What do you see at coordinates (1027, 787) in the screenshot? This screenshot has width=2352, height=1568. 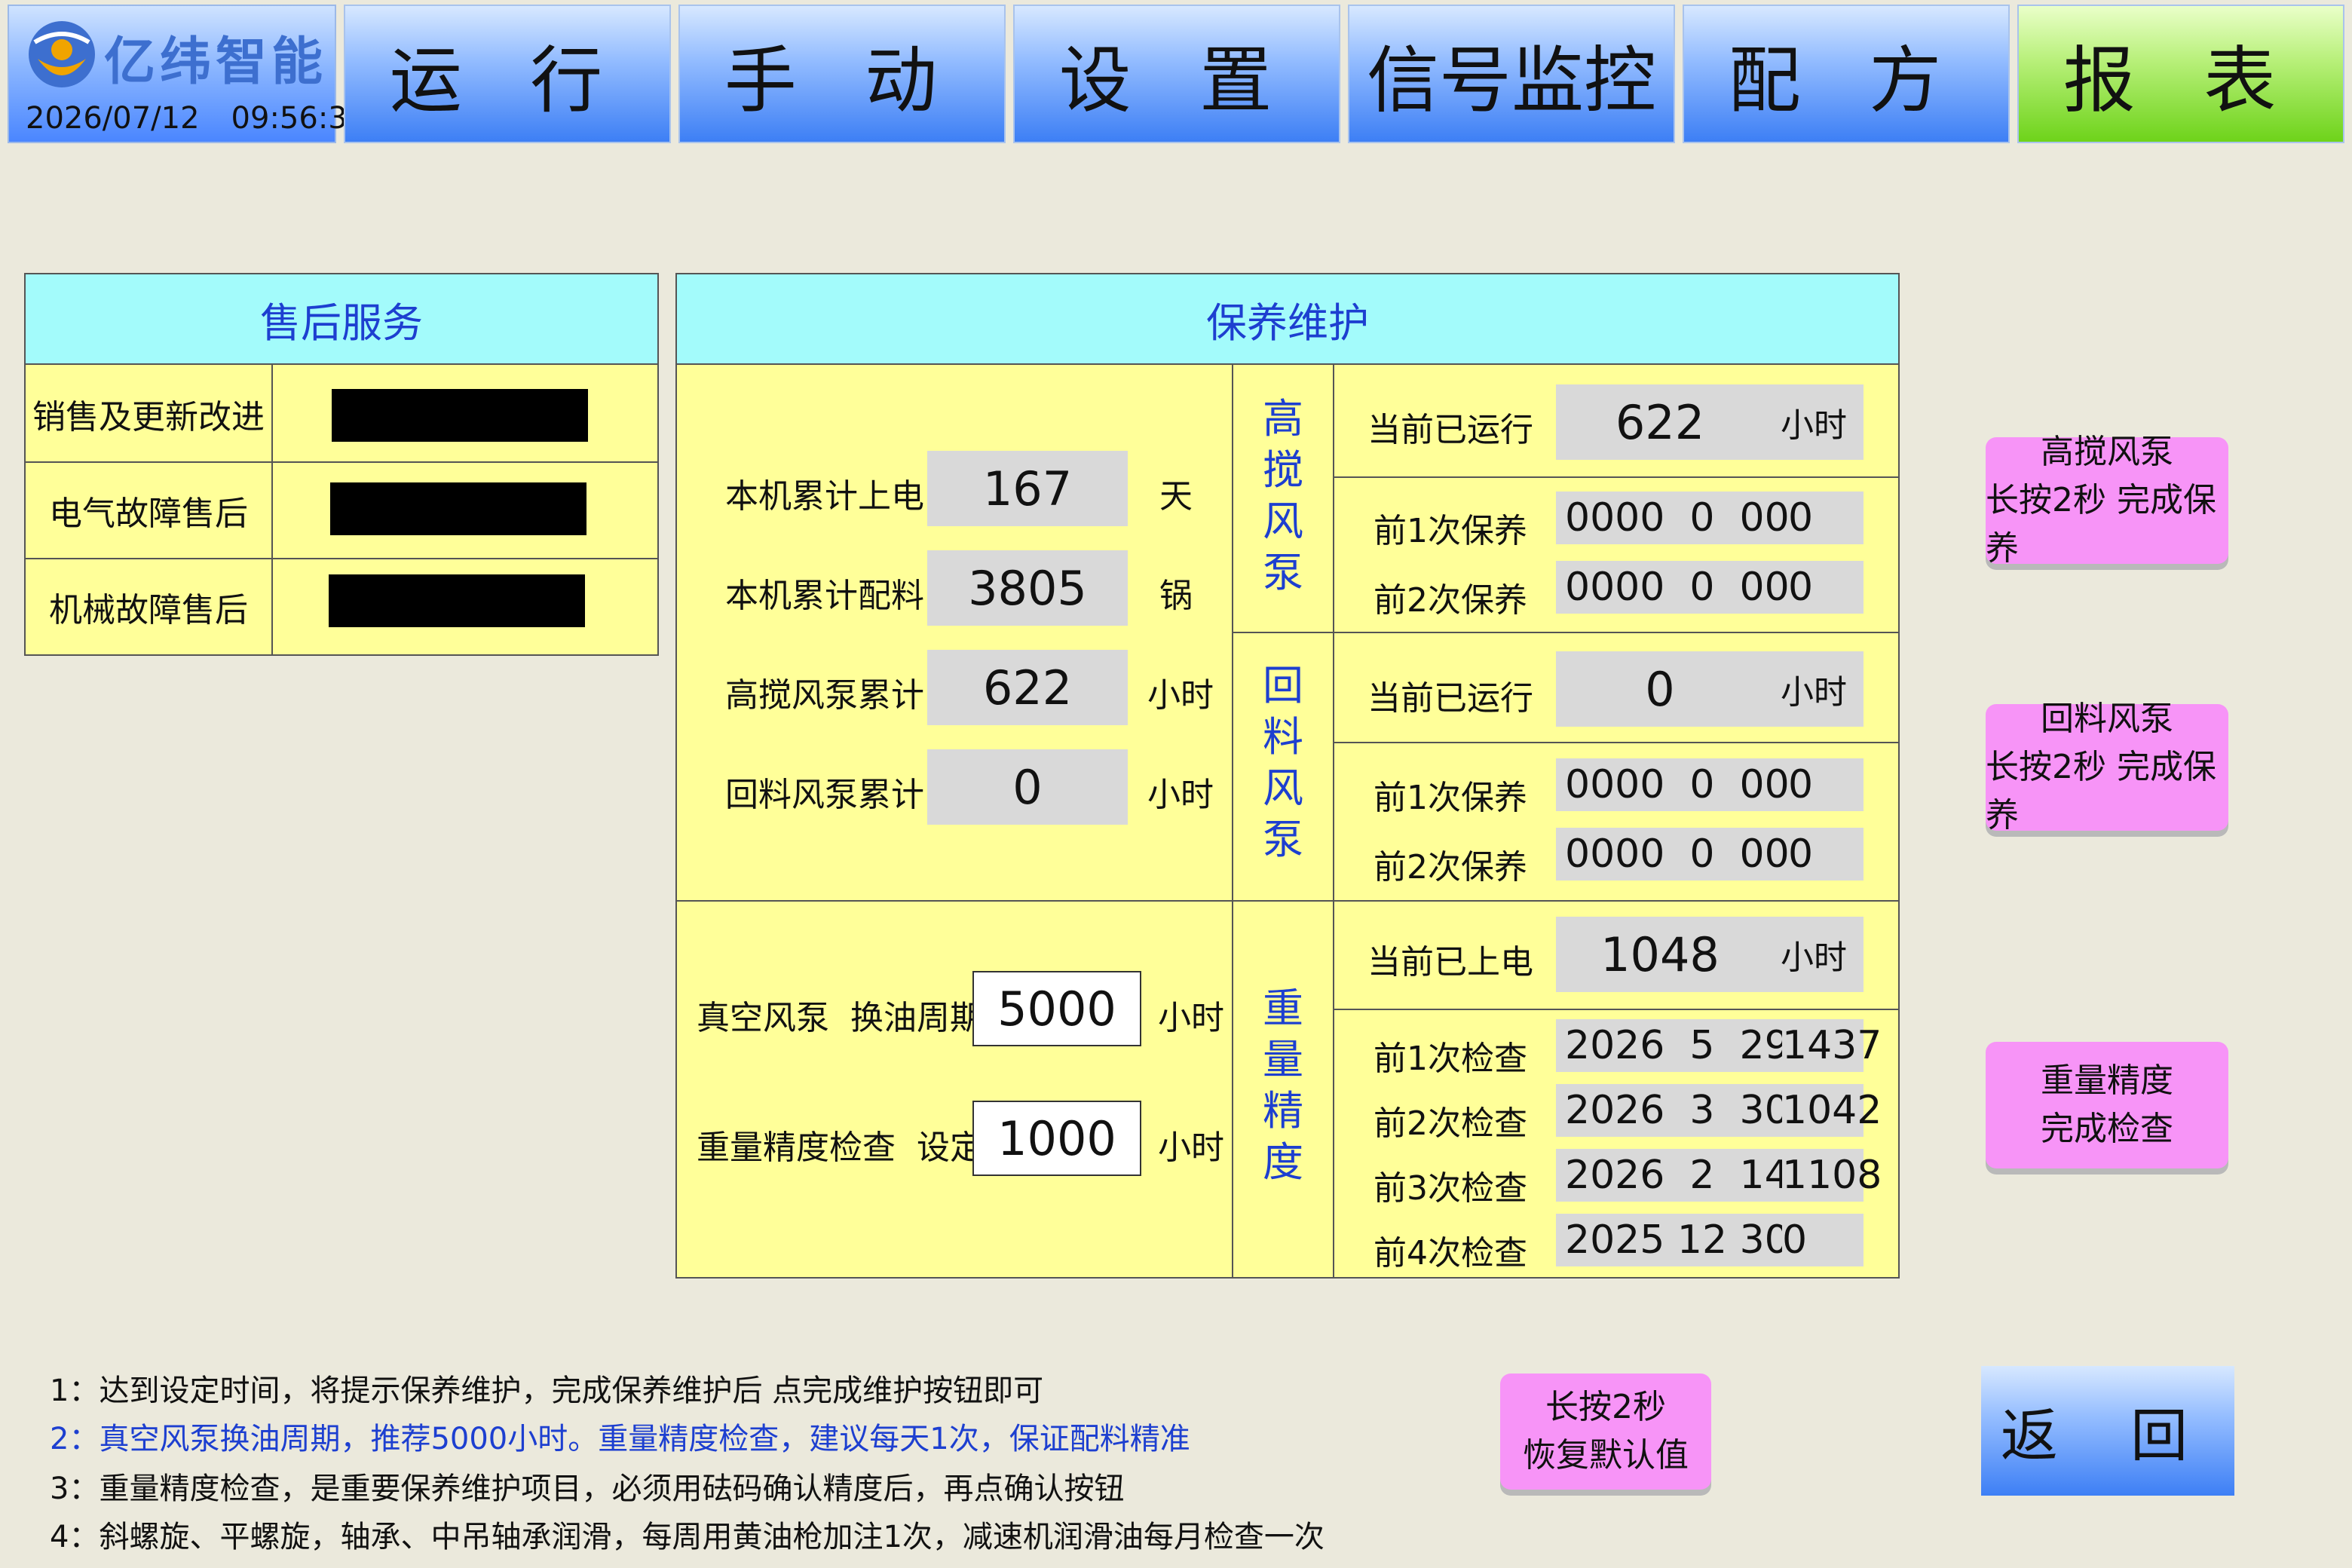 I see `stat-value-pump2-total: 0` at bounding box center [1027, 787].